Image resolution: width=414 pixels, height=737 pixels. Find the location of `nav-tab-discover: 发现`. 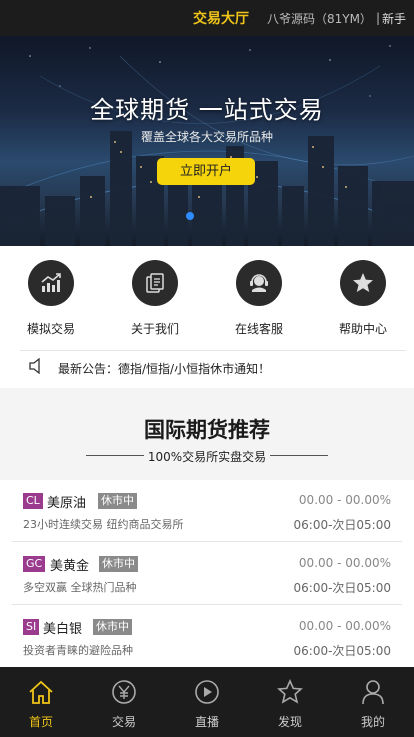

nav-tab-discover: 发现 is located at coordinates (290, 702).